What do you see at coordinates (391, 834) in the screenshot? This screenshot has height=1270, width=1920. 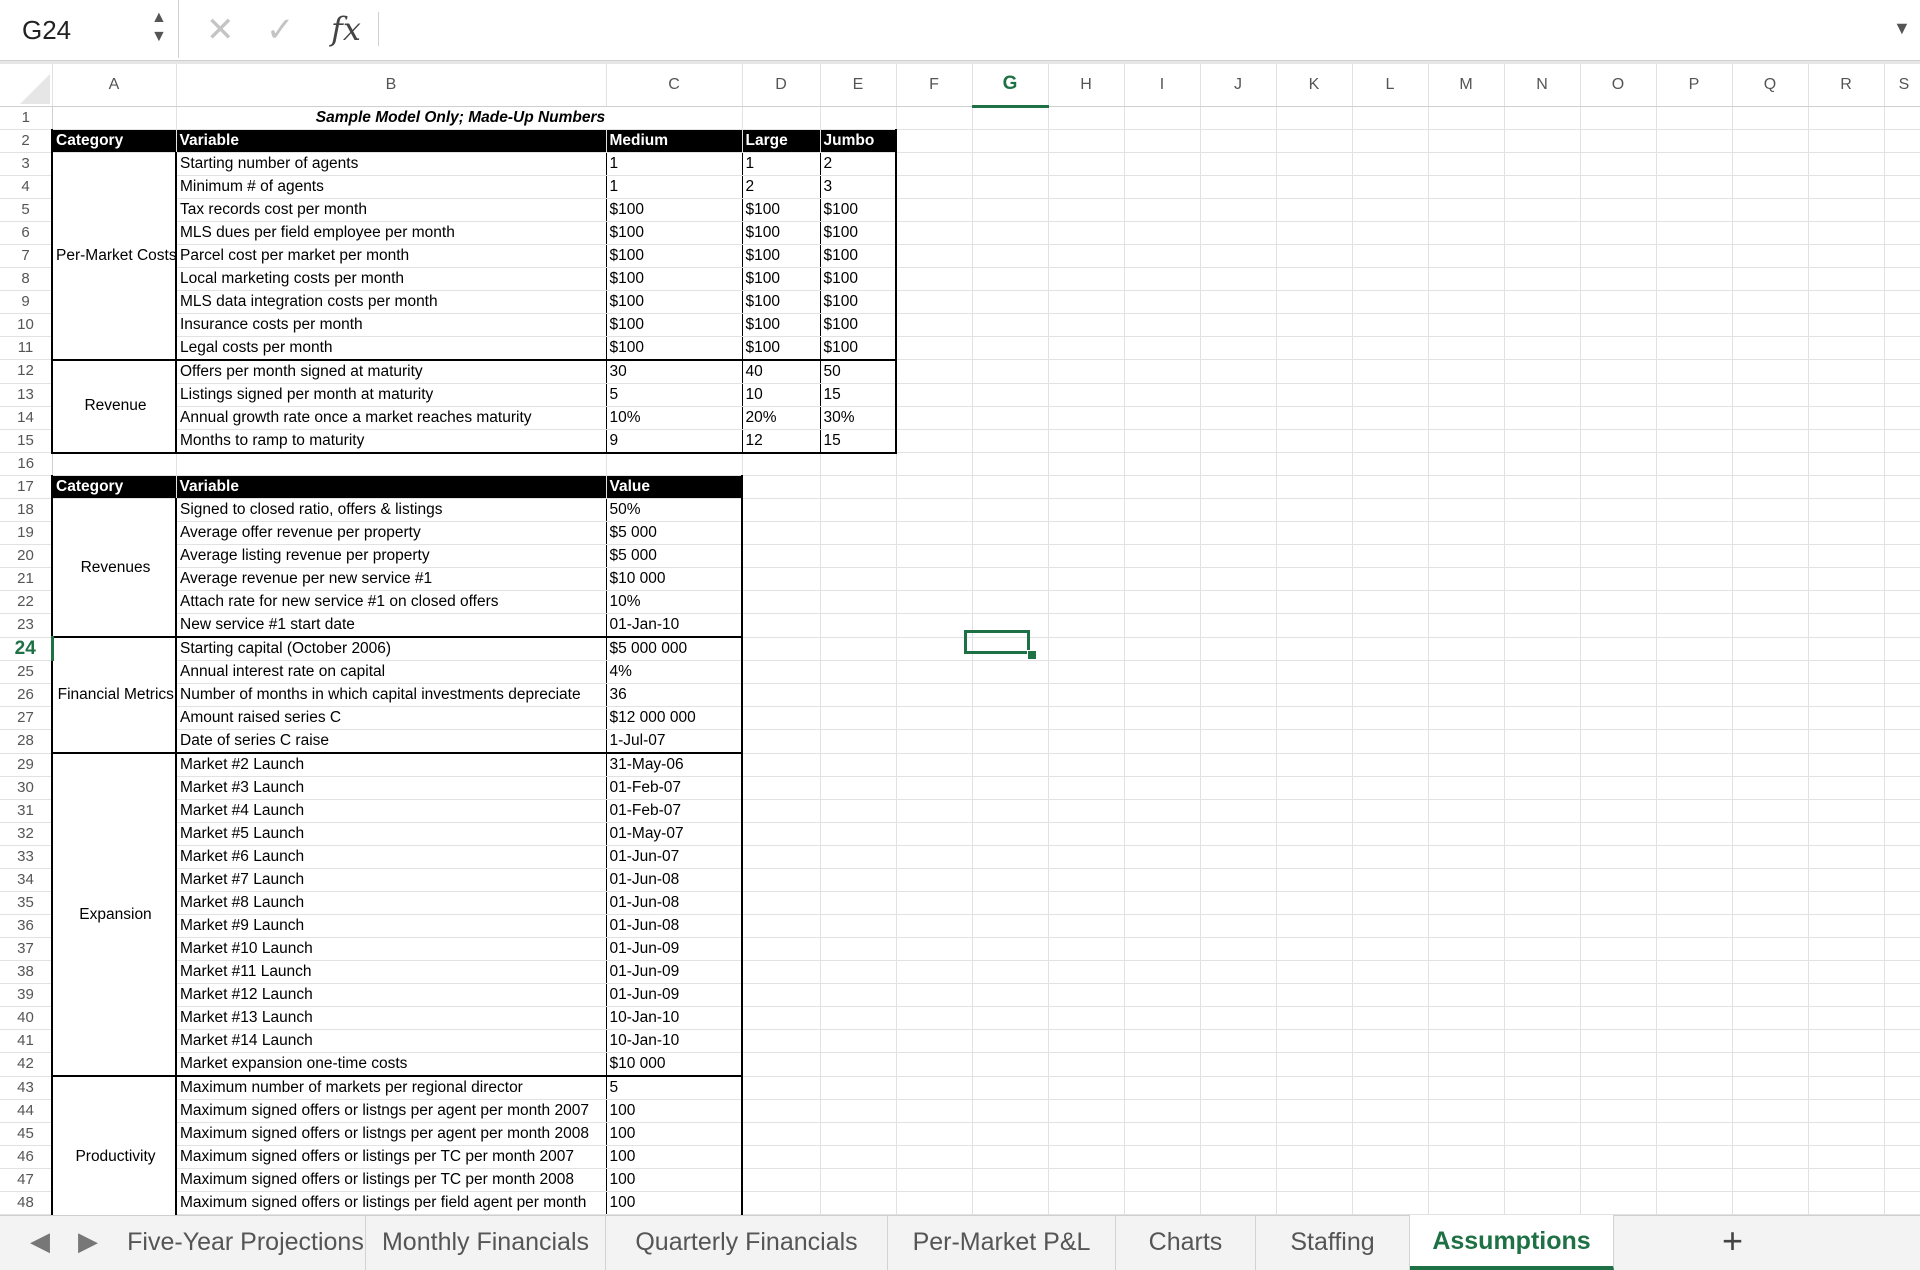 I see `variable-cell: Market #5 Launch` at bounding box center [391, 834].